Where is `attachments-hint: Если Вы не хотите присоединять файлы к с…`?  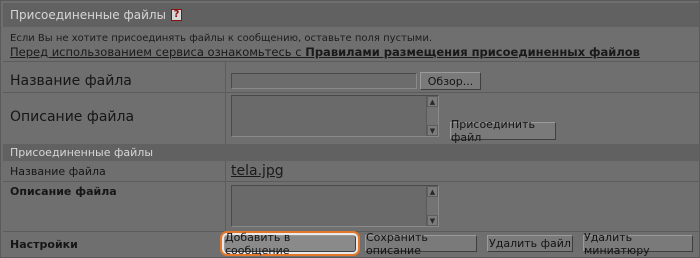
attachments-hint: Если Вы не хотите присоединять файлы к с… is located at coordinates (221, 38).